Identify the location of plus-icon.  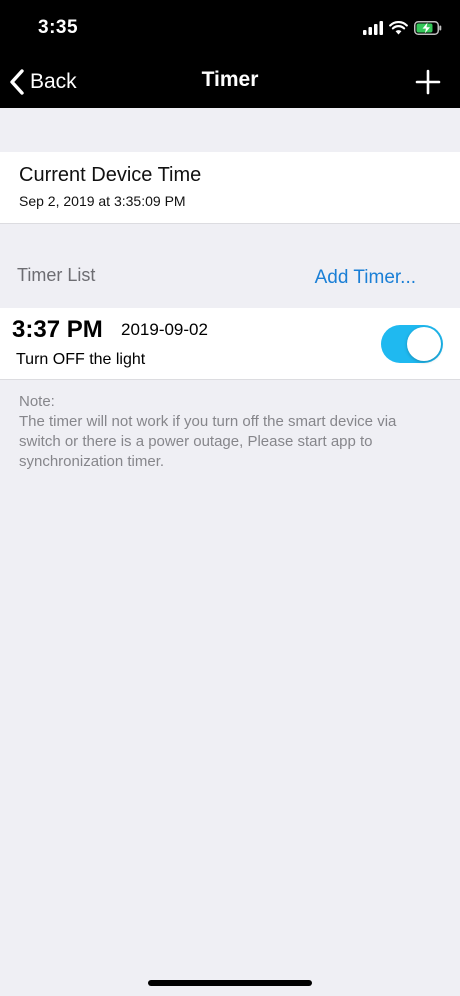
(428, 82).